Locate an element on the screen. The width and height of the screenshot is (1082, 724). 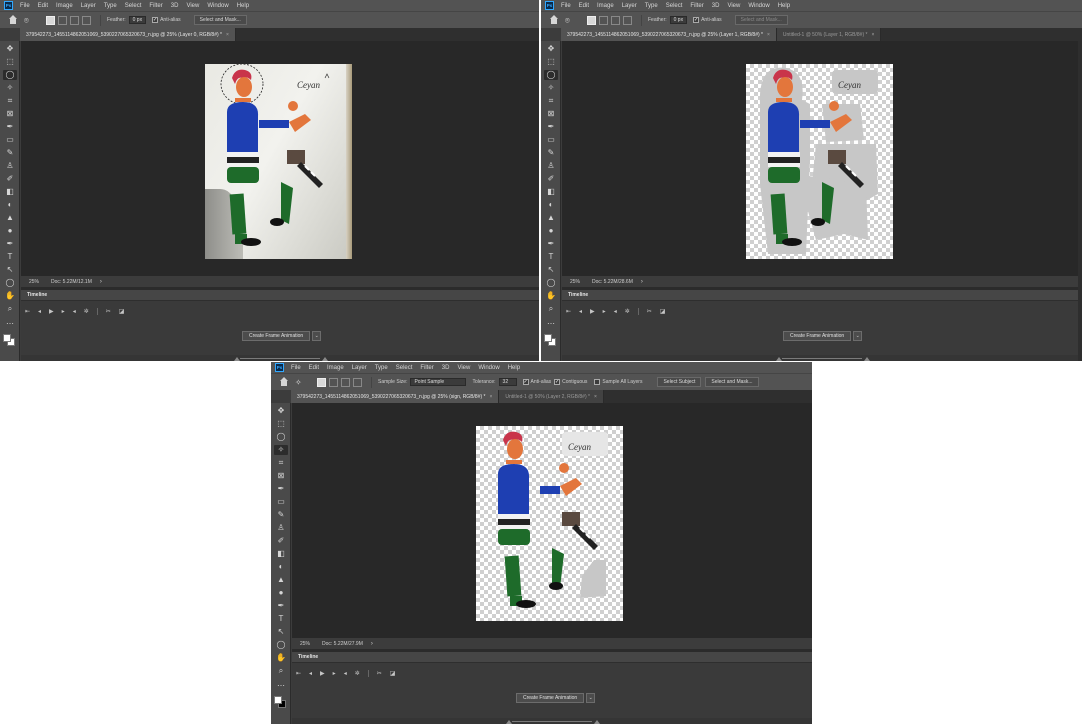
select-subject-button: Select Subject is located at coordinates (679, 382).